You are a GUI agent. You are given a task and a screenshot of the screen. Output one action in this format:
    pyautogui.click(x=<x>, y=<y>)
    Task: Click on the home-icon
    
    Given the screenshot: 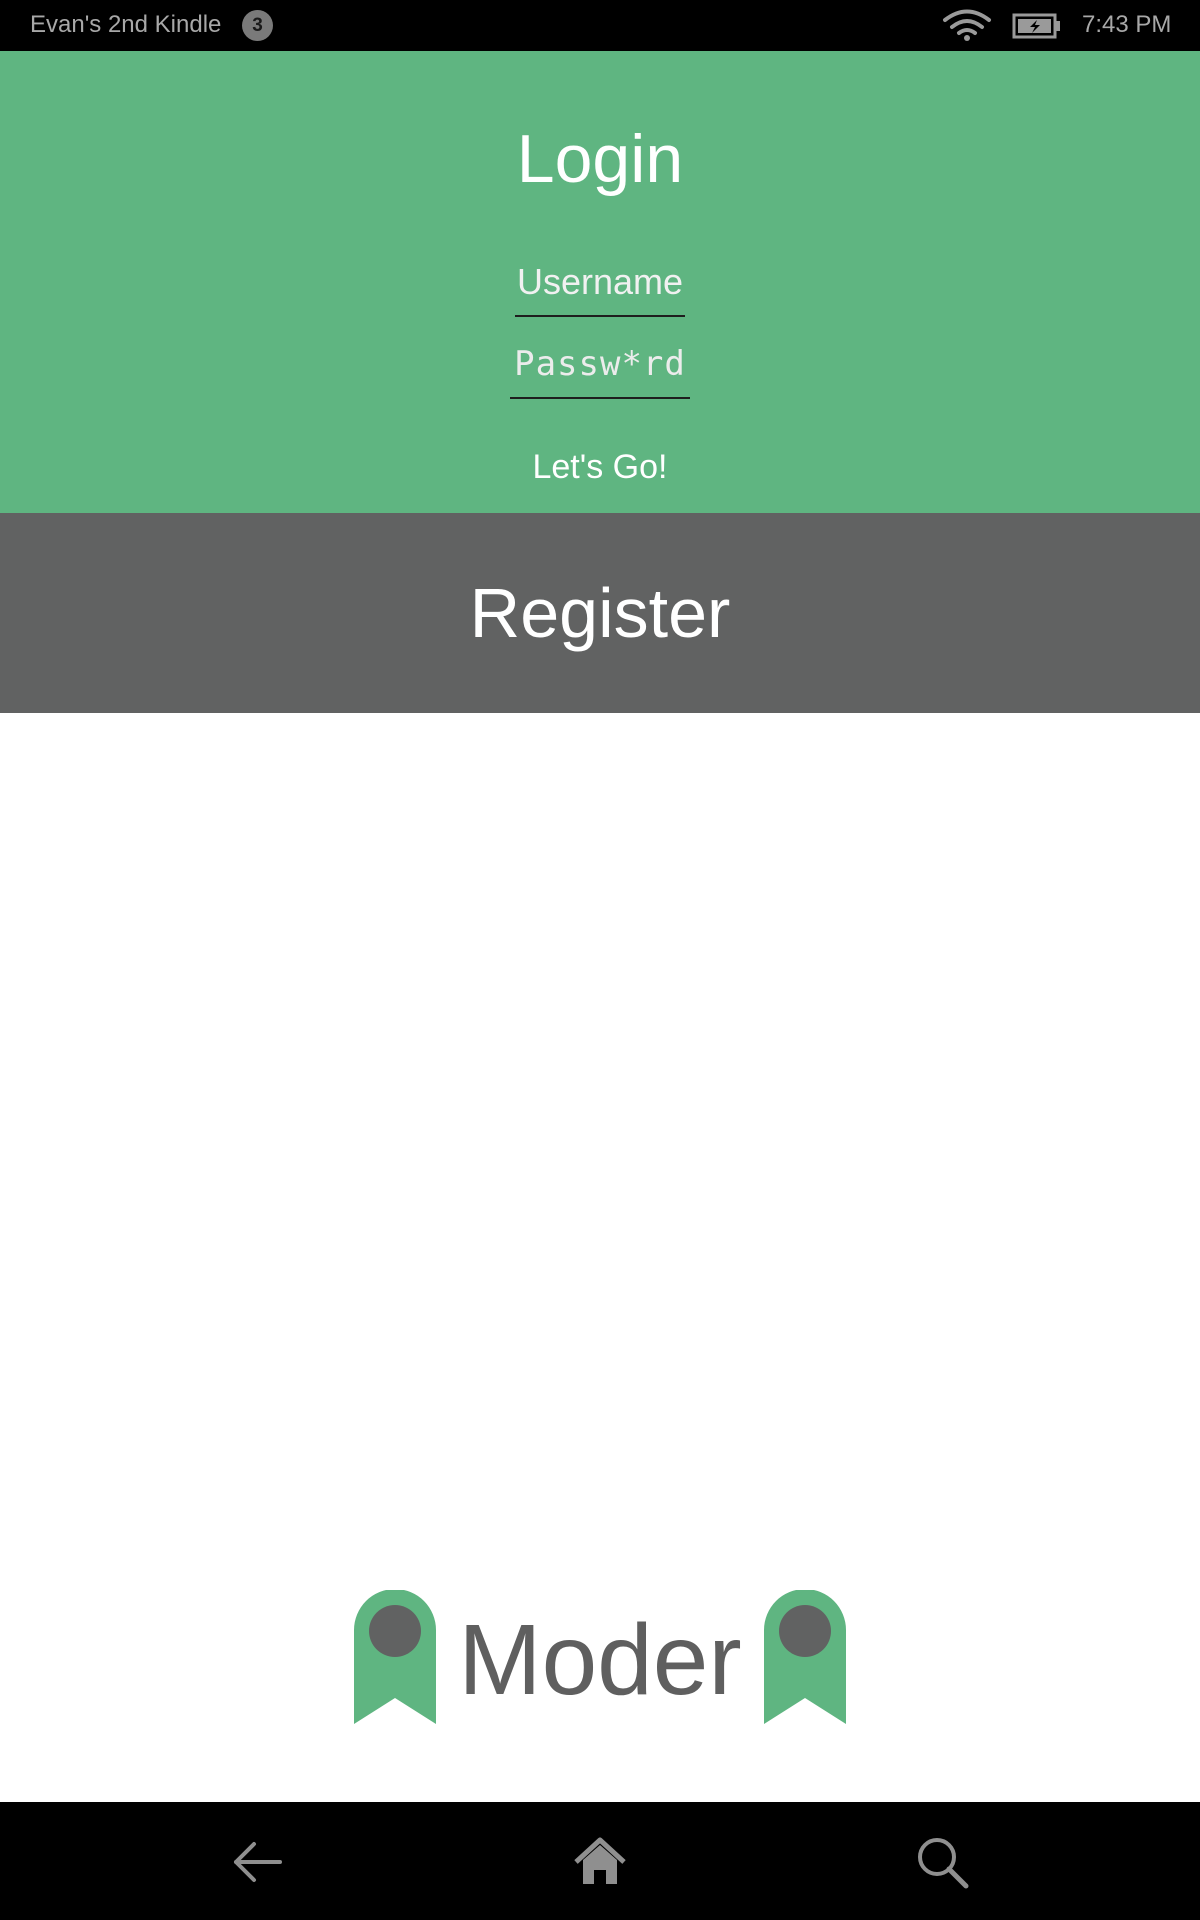 What is the action you would take?
    pyautogui.click(x=600, y=1862)
    